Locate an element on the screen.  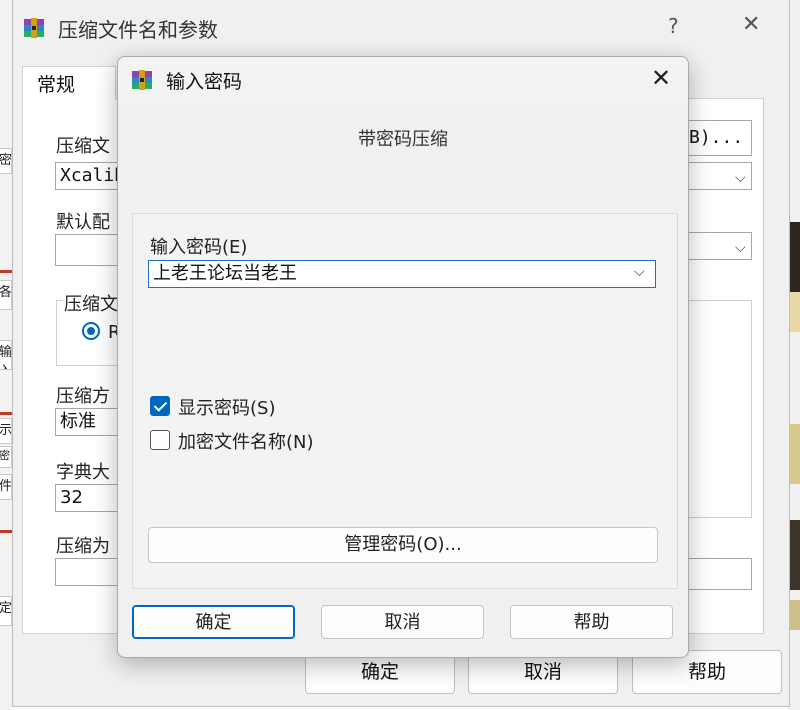
profile-button is located at coordinates (88, 250).